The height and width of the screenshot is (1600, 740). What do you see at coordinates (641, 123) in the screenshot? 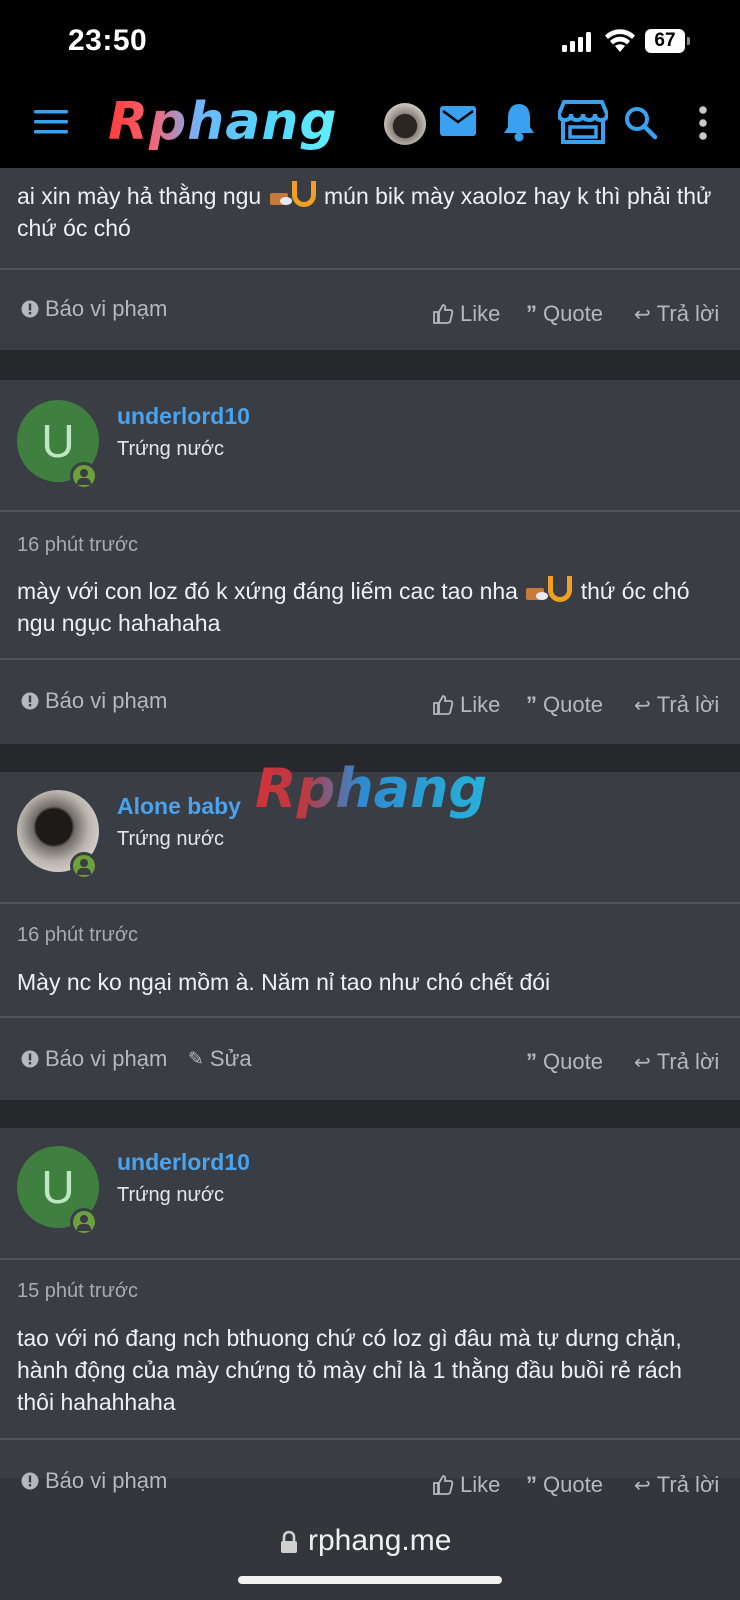
I see `search-icon` at bounding box center [641, 123].